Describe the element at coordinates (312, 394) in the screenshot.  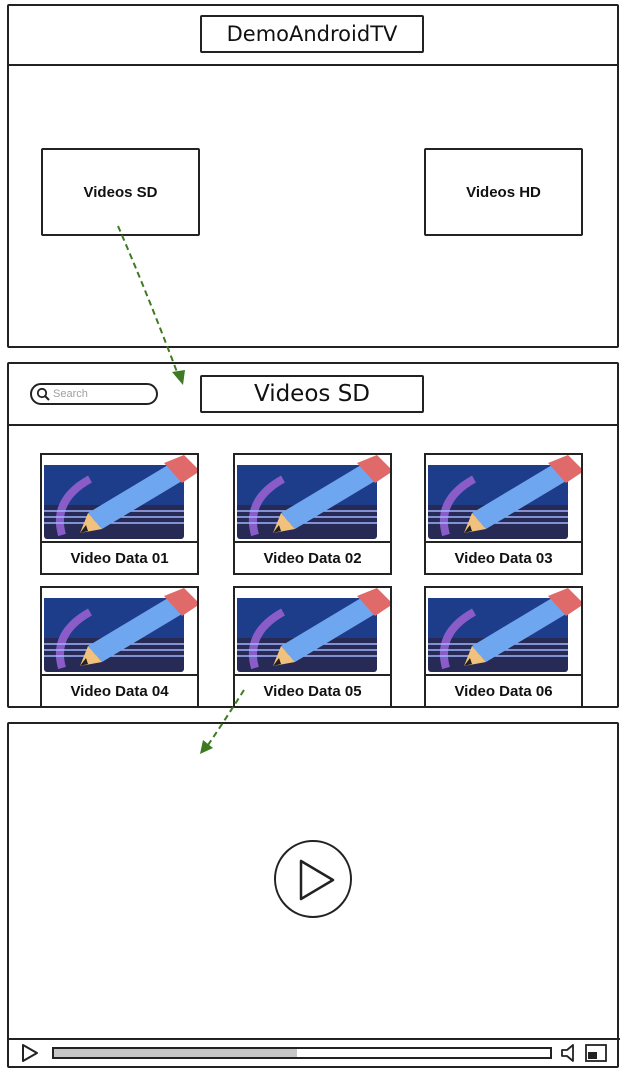
I see `page-title: Videos SD` at that location.